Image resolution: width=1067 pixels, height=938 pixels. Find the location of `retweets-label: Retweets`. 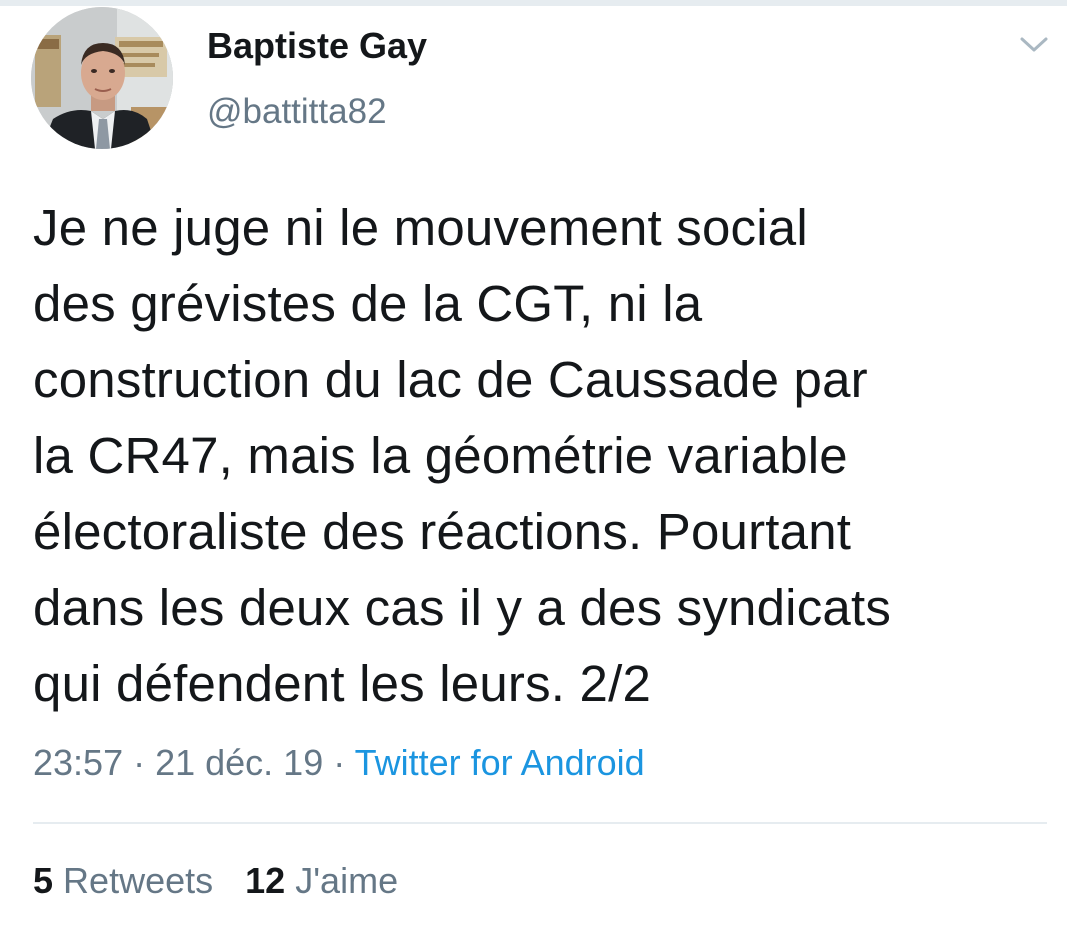

retweets-label: Retweets is located at coordinates (138, 880).